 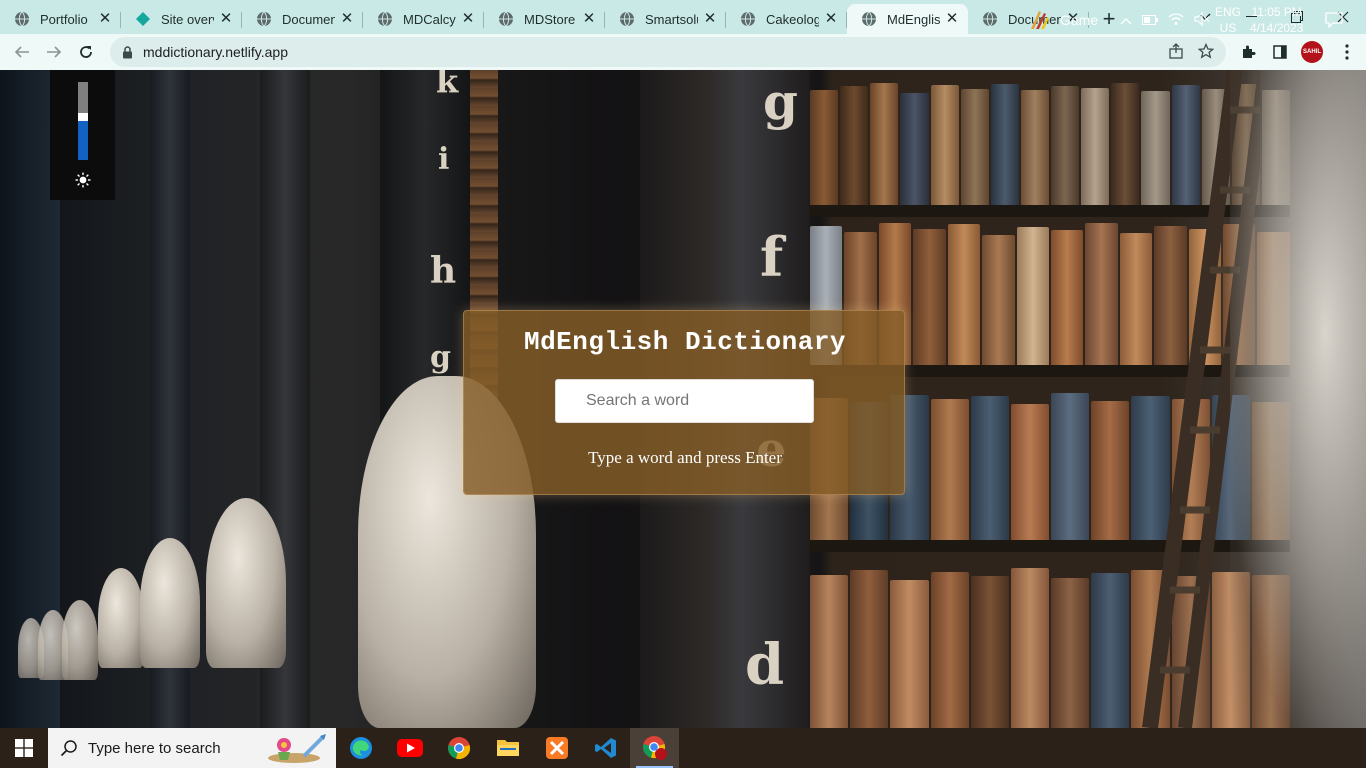 What do you see at coordinates (1277, 28) in the screenshot?
I see `clock-date: 4/14/2023` at bounding box center [1277, 28].